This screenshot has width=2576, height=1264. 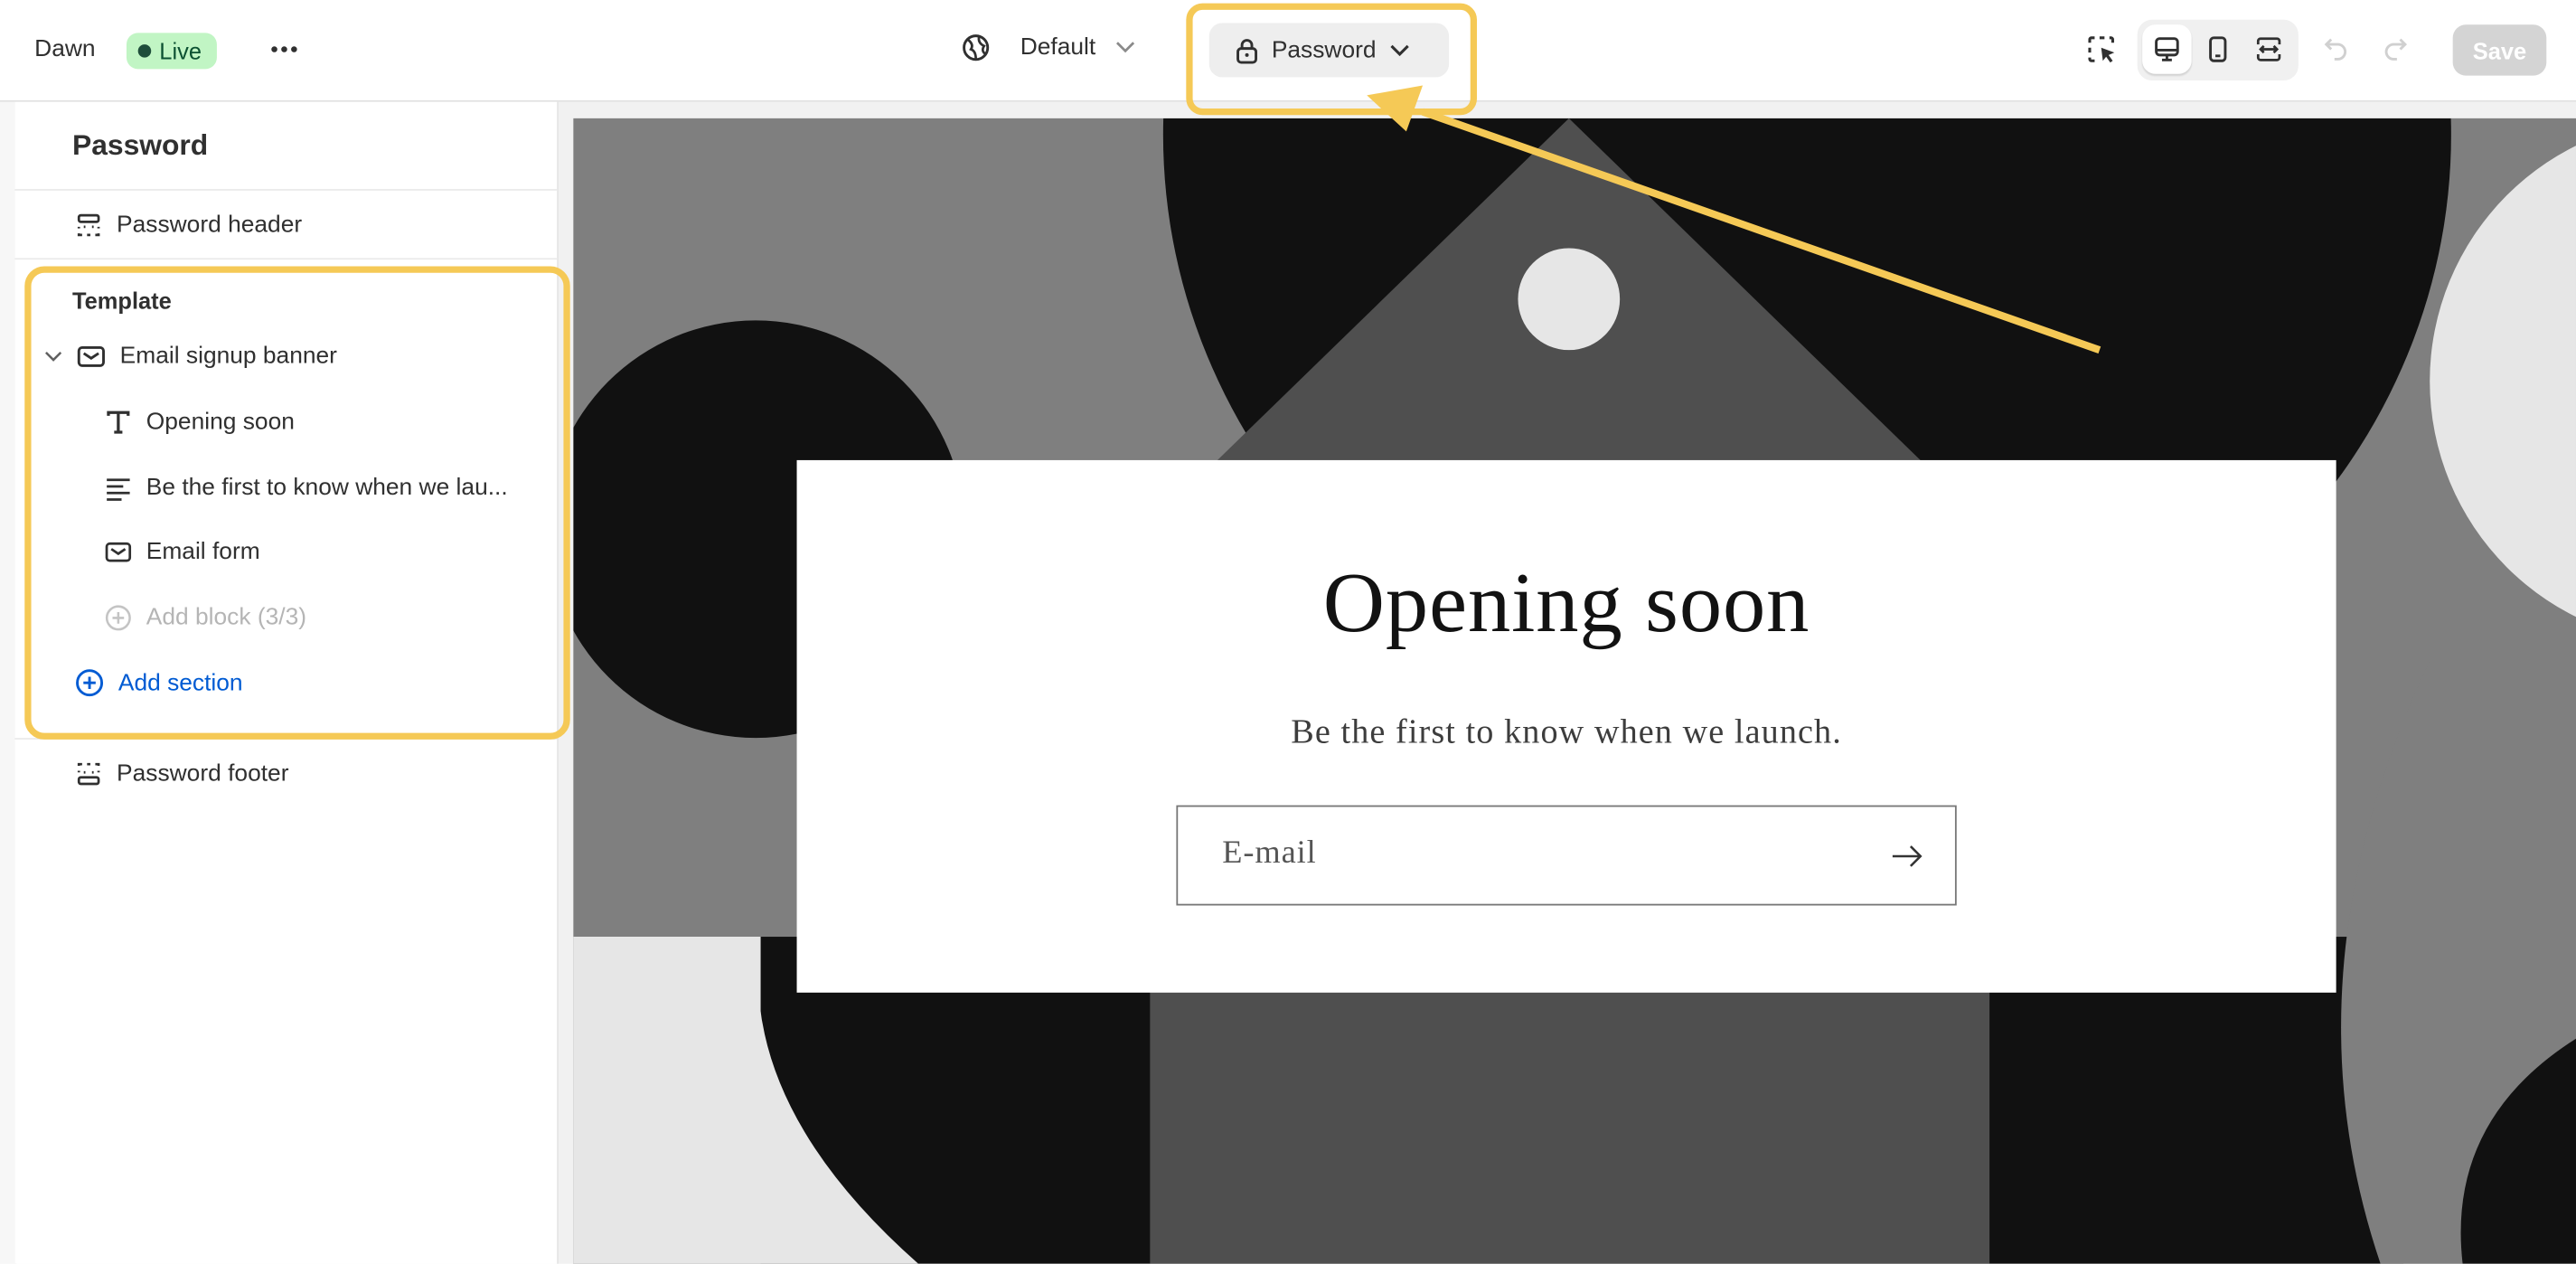 What do you see at coordinates (1907, 855) in the screenshot?
I see `arrow-right-icon` at bounding box center [1907, 855].